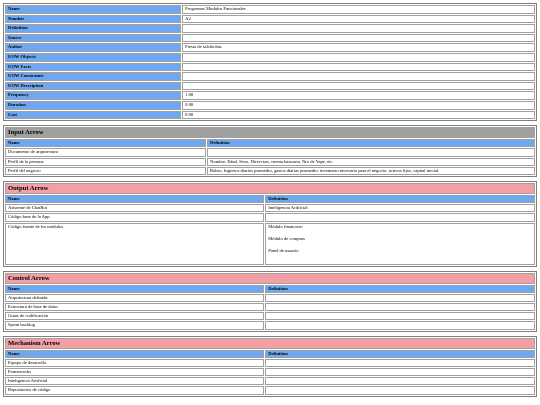 This screenshot has height=405, width=540. Describe the element at coordinates (93, 47) in the screenshot. I see `property-key: Author` at that location.